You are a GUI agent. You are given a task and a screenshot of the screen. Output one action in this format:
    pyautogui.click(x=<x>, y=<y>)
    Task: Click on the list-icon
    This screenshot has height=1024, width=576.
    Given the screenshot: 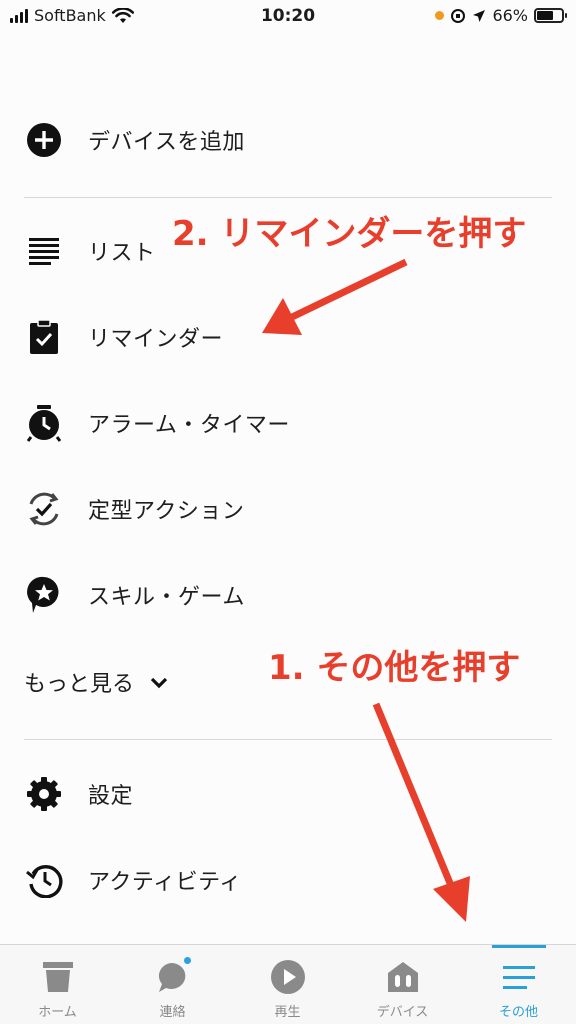 What is the action you would take?
    pyautogui.click(x=44, y=251)
    